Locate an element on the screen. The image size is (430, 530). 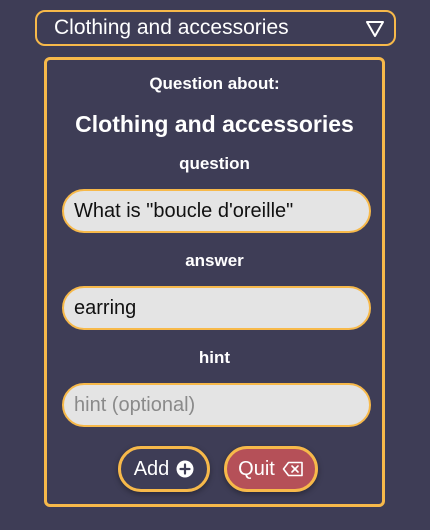
triangle-down-icon is located at coordinates (375, 29).